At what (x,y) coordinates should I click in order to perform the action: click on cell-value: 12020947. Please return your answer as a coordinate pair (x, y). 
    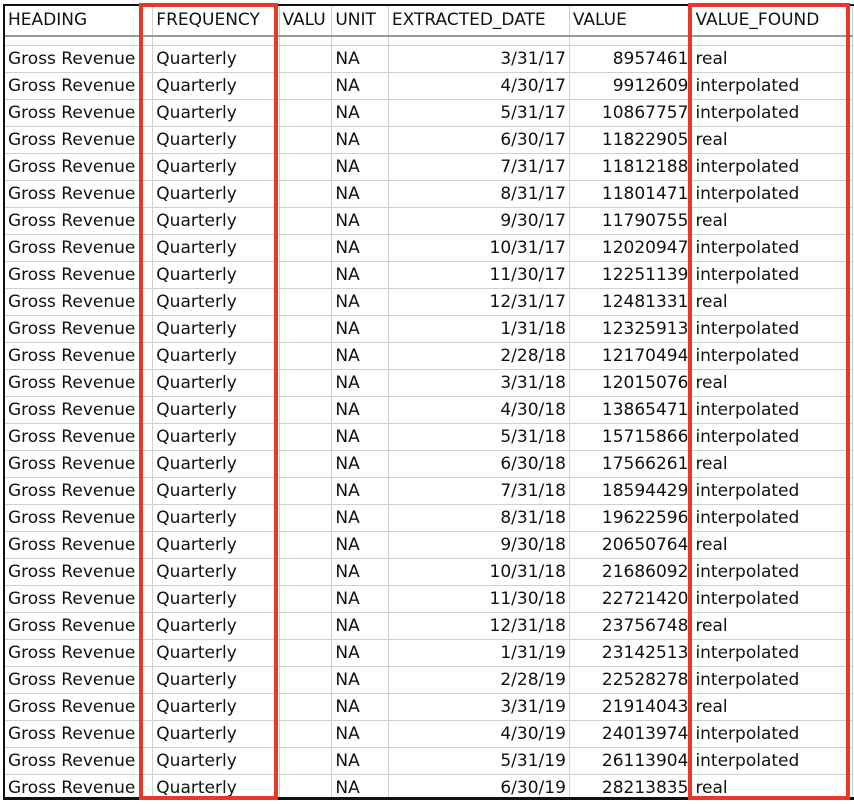
    Looking at the image, I should click on (630, 247).